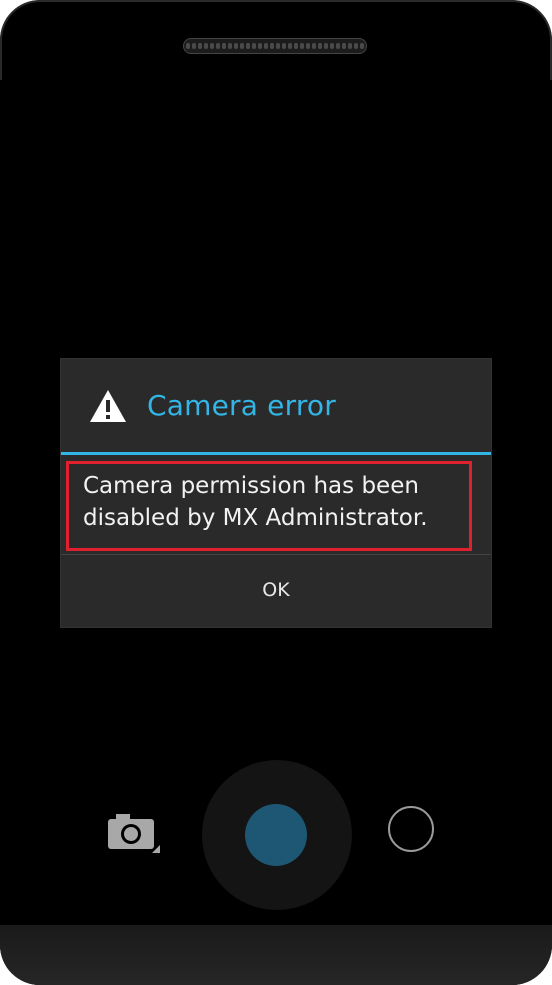  I want to click on speaker-grille, so click(275, 46).